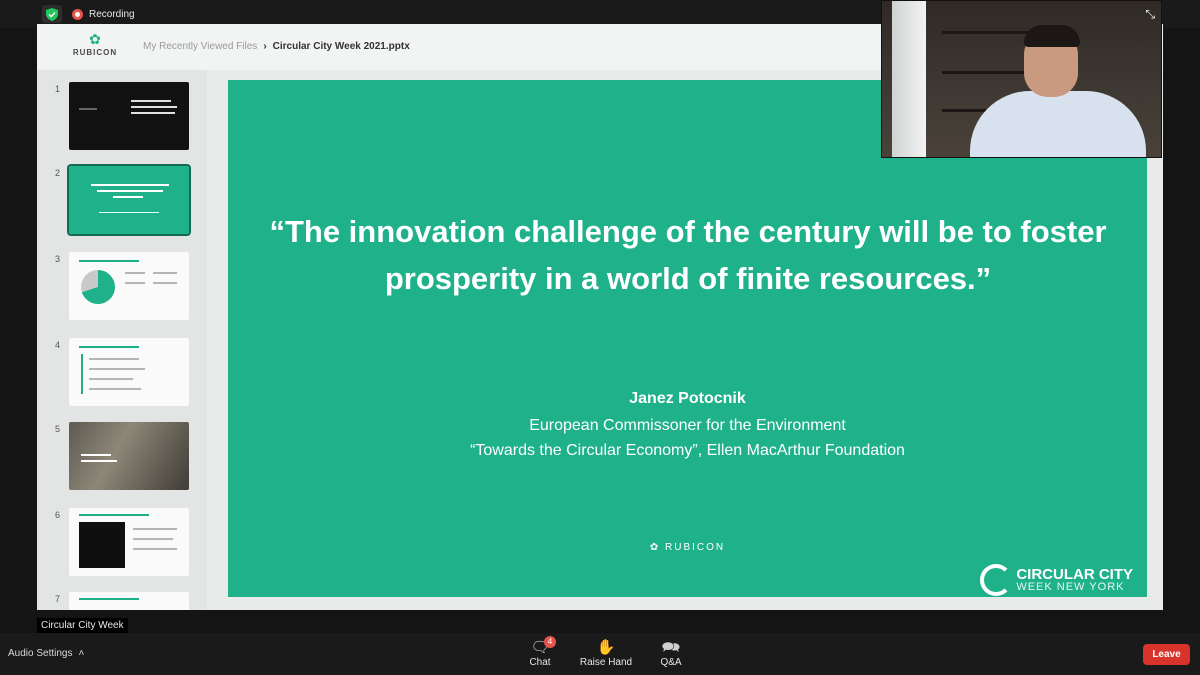 The height and width of the screenshot is (675, 1200). I want to click on thumbnail-6: 6, so click(122, 542).